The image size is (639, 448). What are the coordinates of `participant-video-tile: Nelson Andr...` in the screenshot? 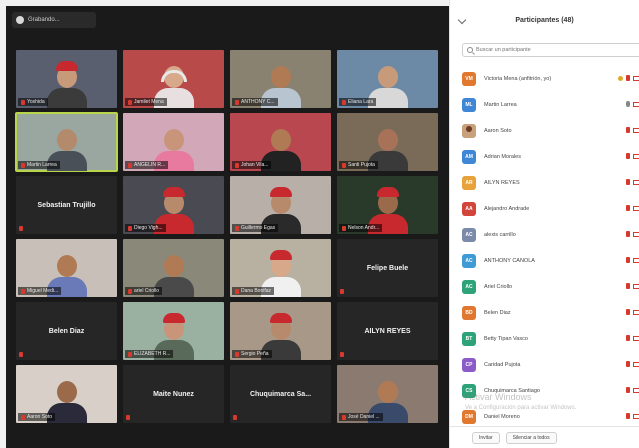 It's located at (387, 205).